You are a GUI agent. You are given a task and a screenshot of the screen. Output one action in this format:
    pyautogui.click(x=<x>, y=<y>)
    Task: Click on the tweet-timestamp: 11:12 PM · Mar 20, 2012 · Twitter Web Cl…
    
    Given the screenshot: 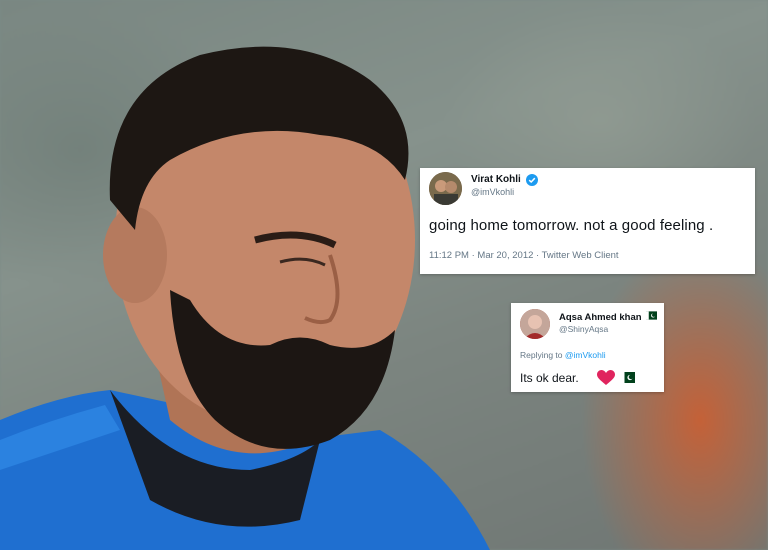 What is the action you would take?
    pyautogui.click(x=524, y=255)
    